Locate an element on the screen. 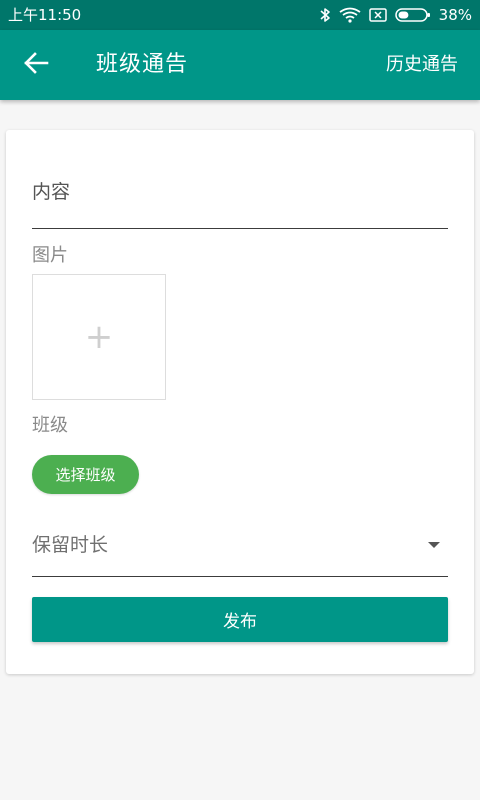  history-notices-link: 历史通告 is located at coordinates (422, 65).